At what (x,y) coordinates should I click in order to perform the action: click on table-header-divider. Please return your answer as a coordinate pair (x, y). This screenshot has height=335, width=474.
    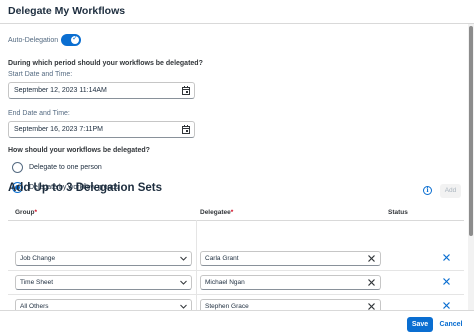
    Looking at the image, I should click on (236, 220).